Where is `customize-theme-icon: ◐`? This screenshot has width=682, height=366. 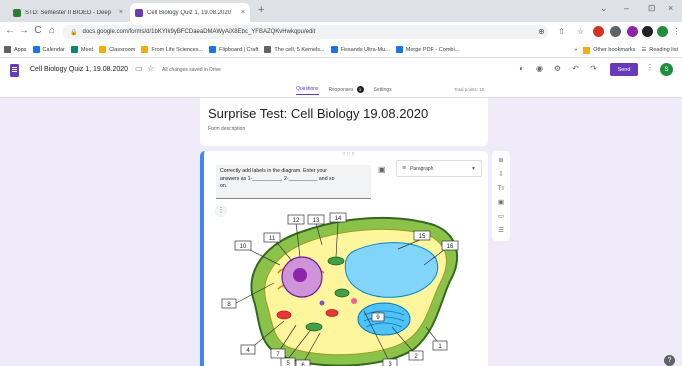
customize-theme-icon: ◐ is located at coordinates (521, 68).